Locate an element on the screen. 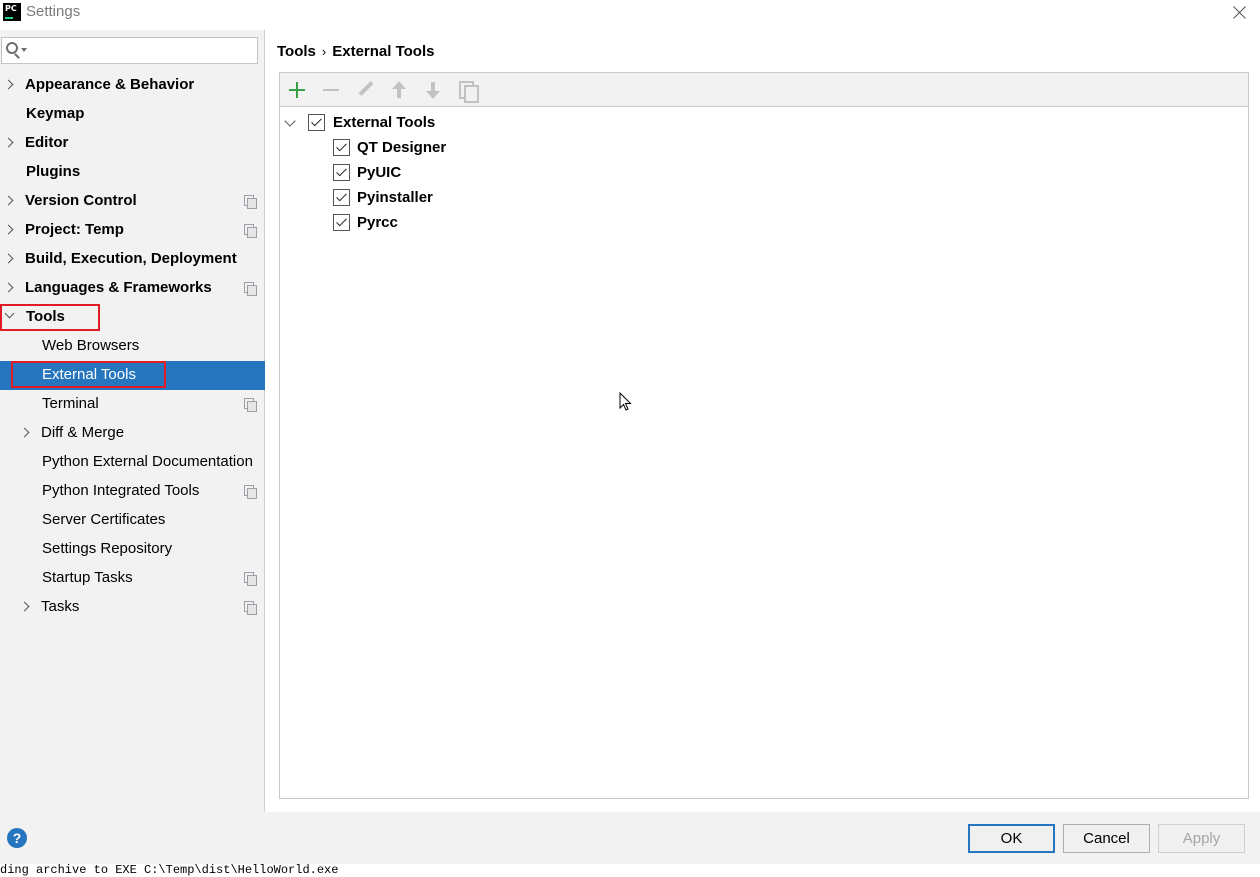  sidebar-item-python-external-documentation: Python External Documentation is located at coordinates (132, 462).